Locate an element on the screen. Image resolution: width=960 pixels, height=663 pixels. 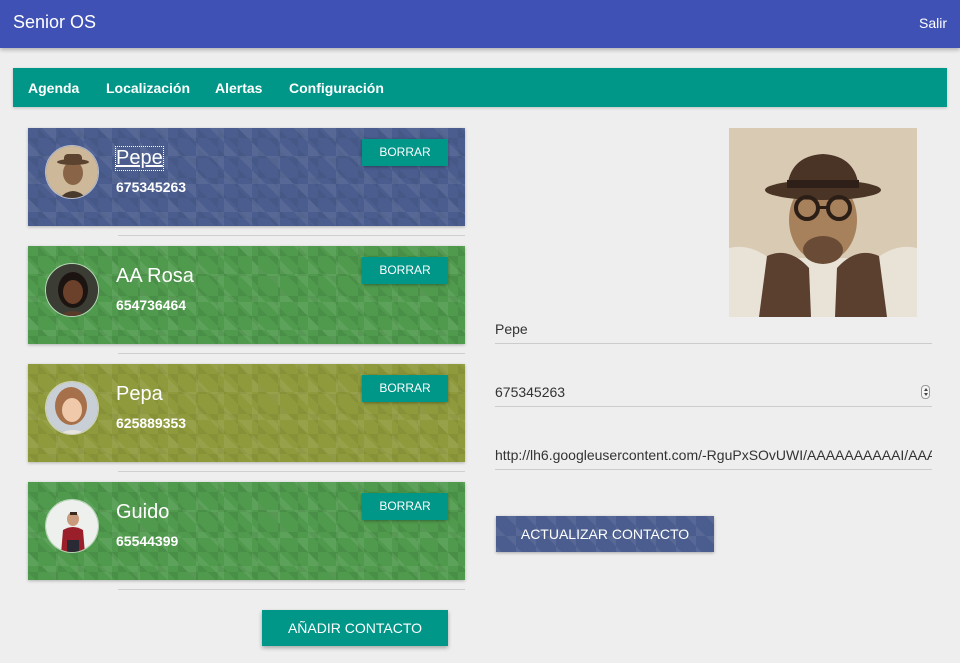
contact-name: Guido is located at coordinates (142, 512).